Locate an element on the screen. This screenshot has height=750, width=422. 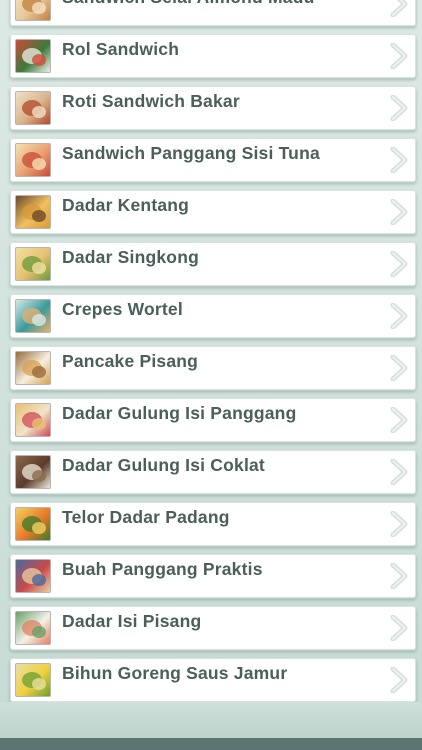
recipe-row: Dadar Isi Pisang is located at coordinates (213, 628).